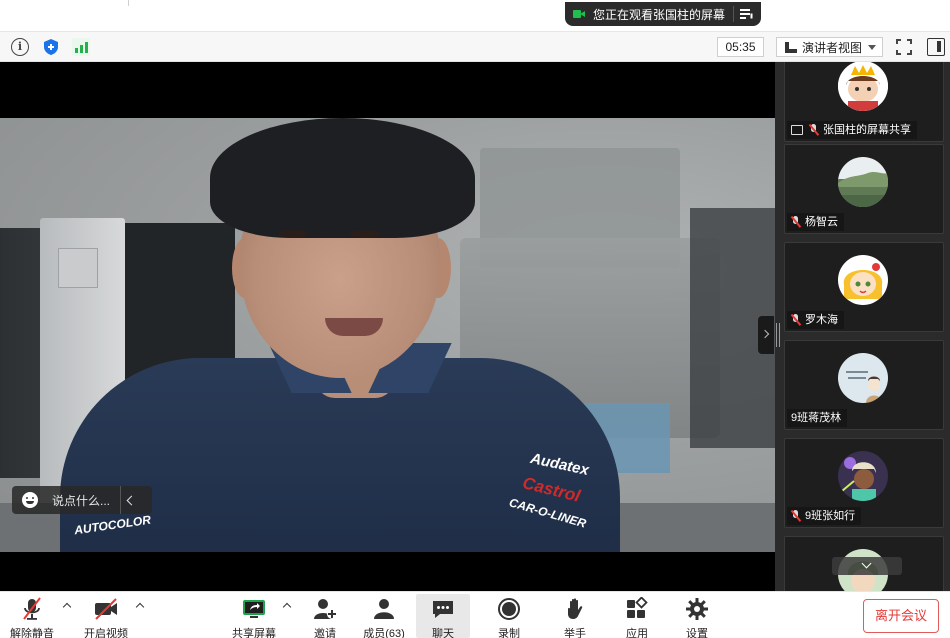 Image resolution: width=950 pixels, height=638 pixels. Describe the element at coordinates (778, 335) in the screenshot. I see `panel-resize-handle` at that location.